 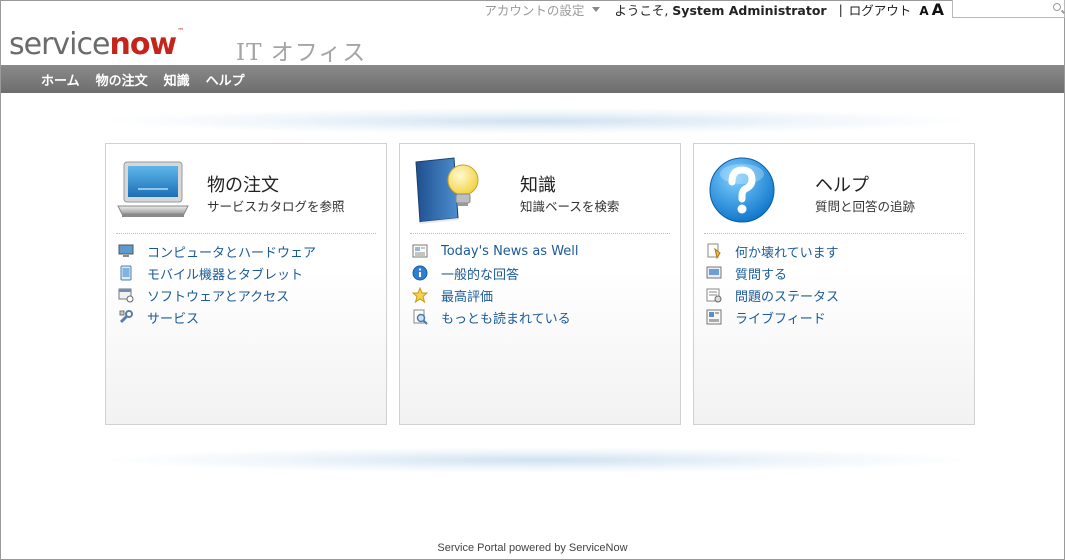 I want to click on link-common-answers: 一般的な回答, so click(x=480, y=273).